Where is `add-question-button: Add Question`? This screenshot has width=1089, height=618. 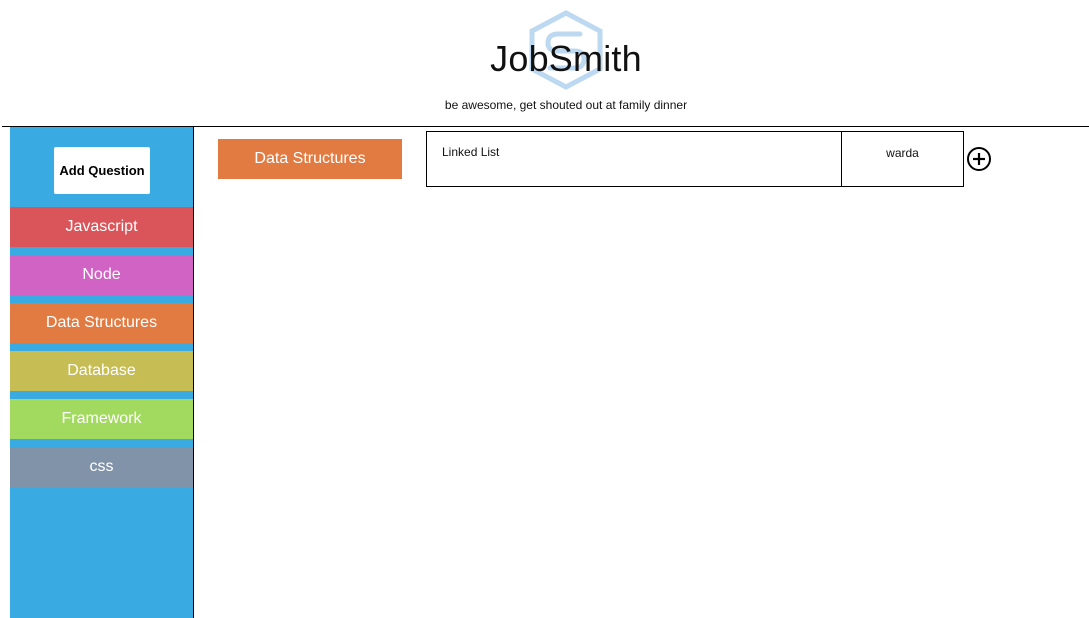
add-question-button: Add Question is located at coordinates (102, 170).